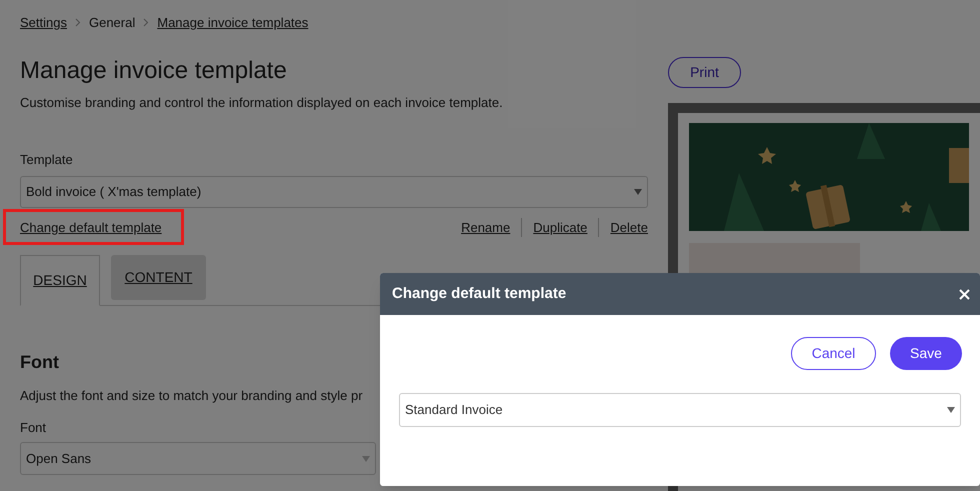 The width and height of the screenshot is (980, 491). Describe the element at coordinates (623, 227) in the screenshot. I see `action-link: Delete` at that location.